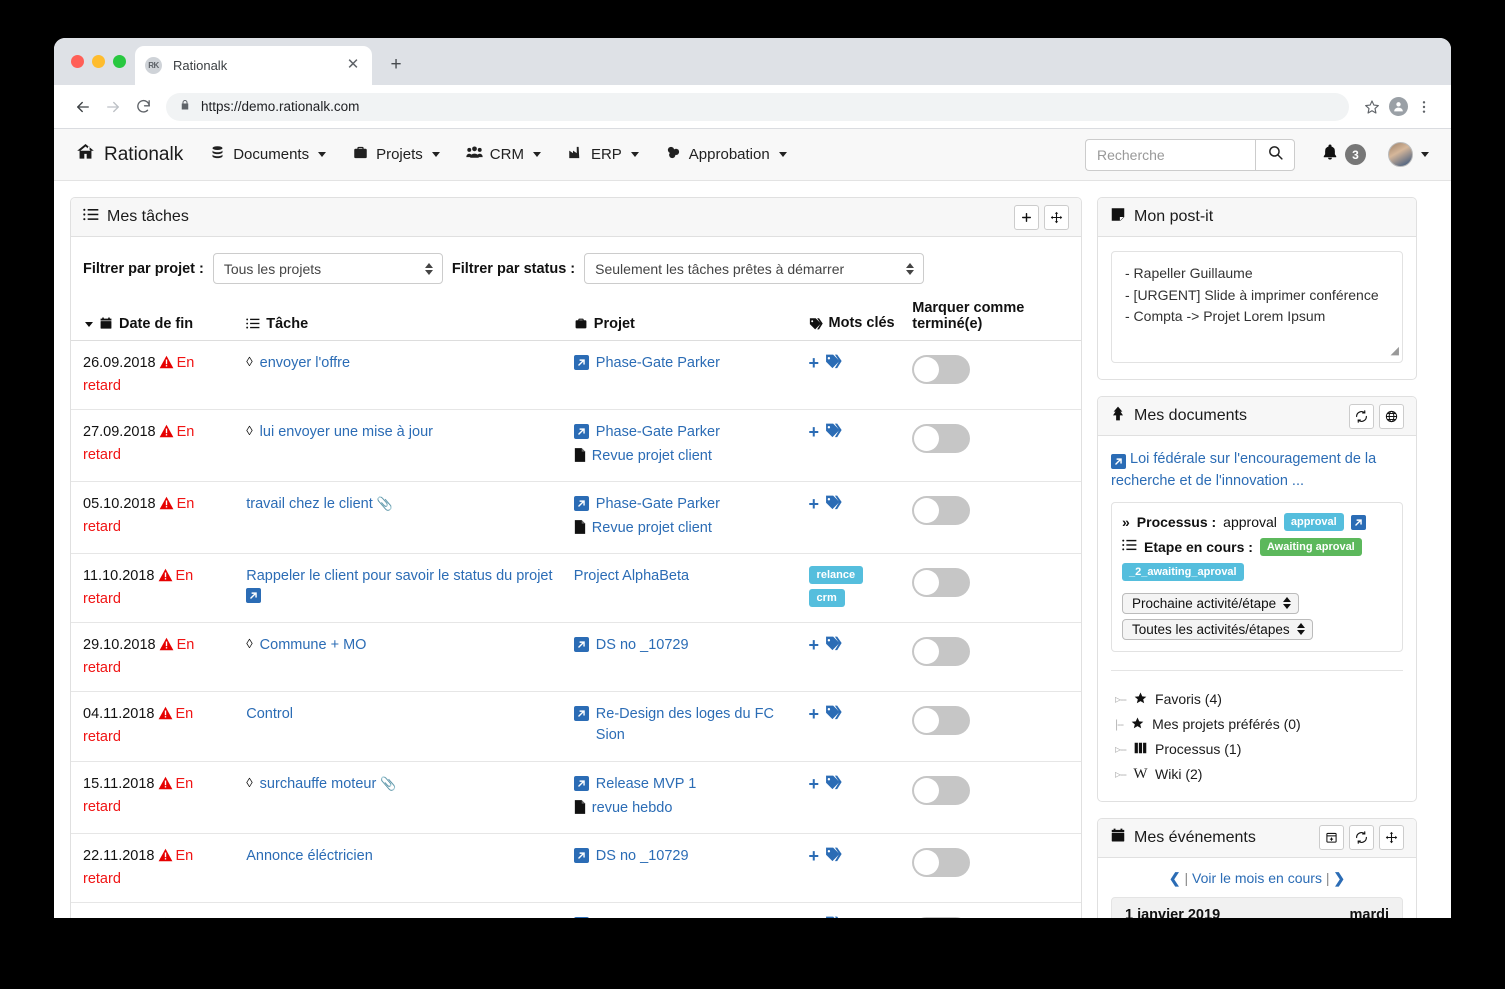 The image size is (1505, 989). Describe the element at coordinates (1391, 416) in the screenshot. I see `globe-button` at that location.